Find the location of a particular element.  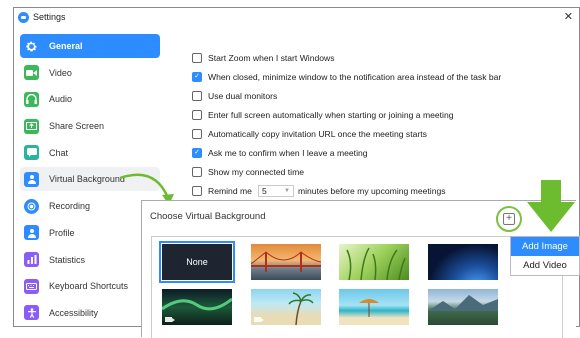

sidebar-item-statistics: Statistics is located at coordinates (90, 260).